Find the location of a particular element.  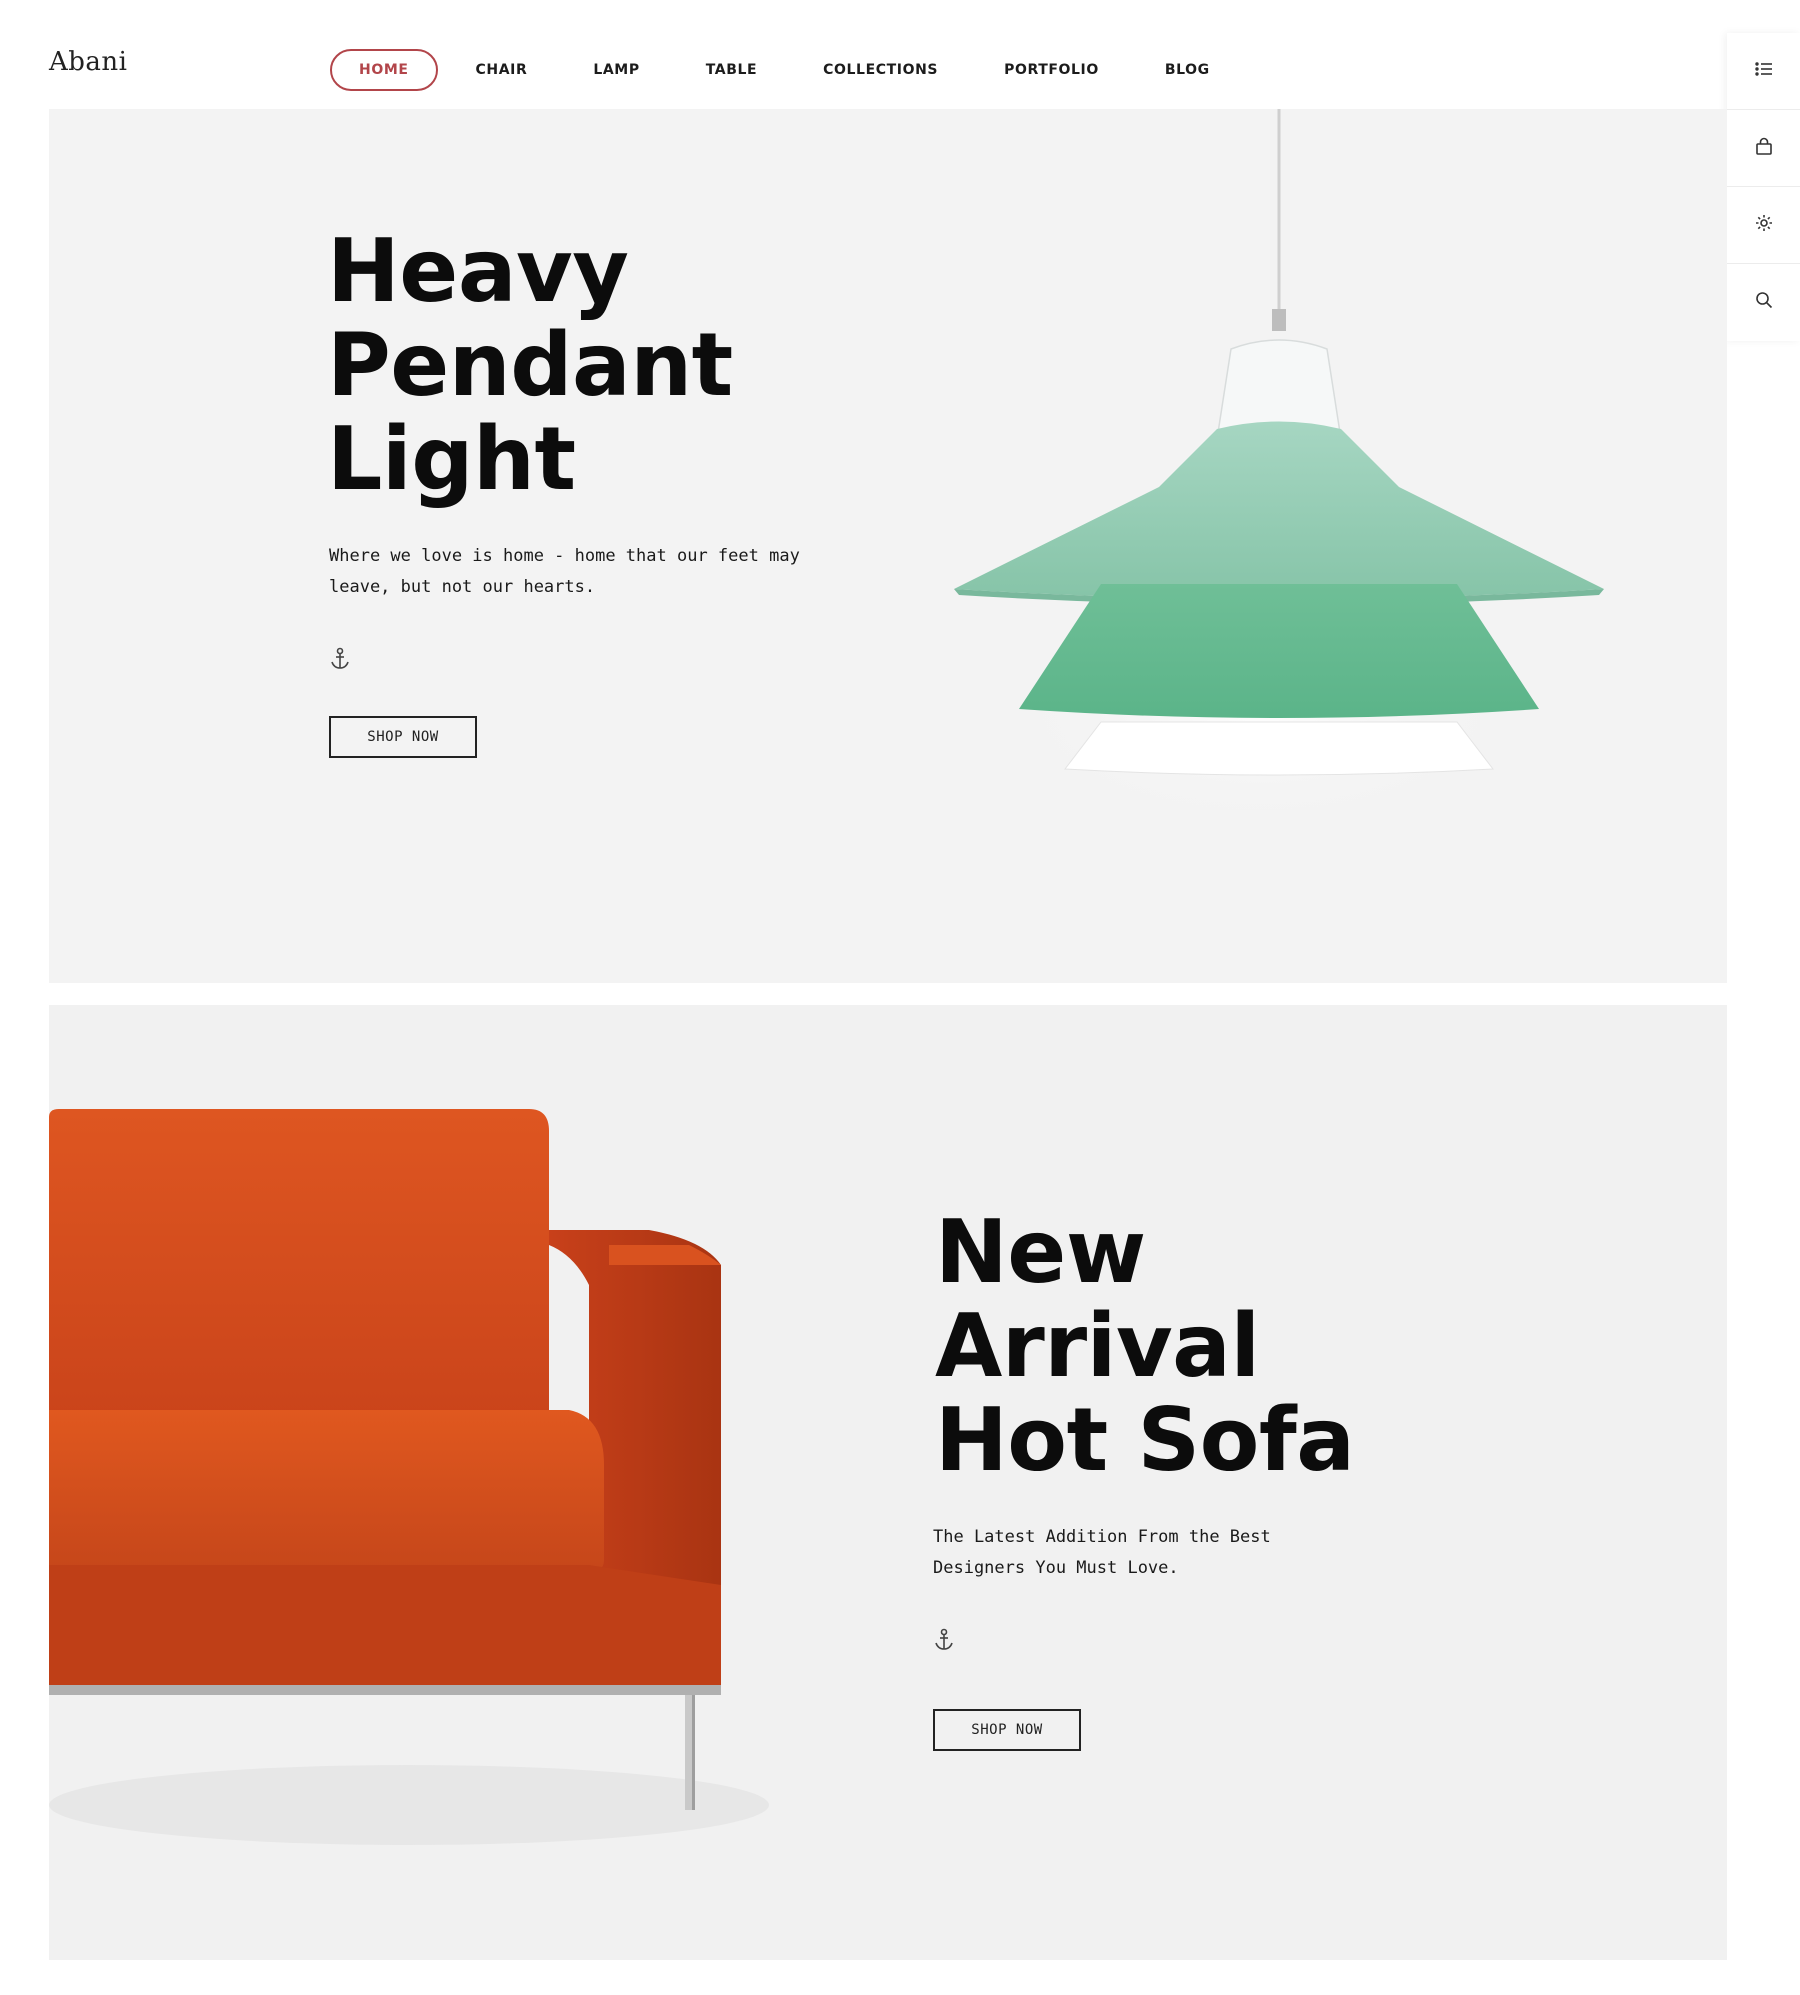

orange-armchair-image is located at coordinates (409, 1477).